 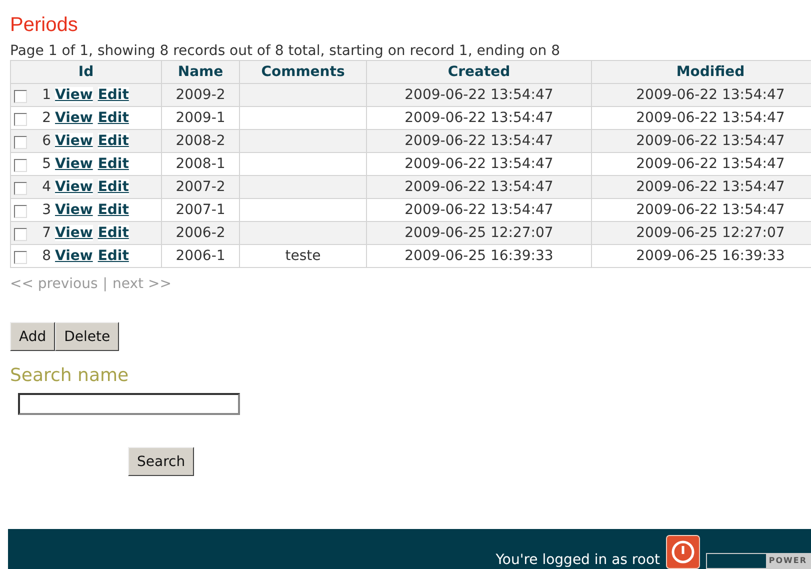 What do you see at coordinates (44, 25) in the screenshot?
I see `page-title: Periods` at bounding box center [44, 25].